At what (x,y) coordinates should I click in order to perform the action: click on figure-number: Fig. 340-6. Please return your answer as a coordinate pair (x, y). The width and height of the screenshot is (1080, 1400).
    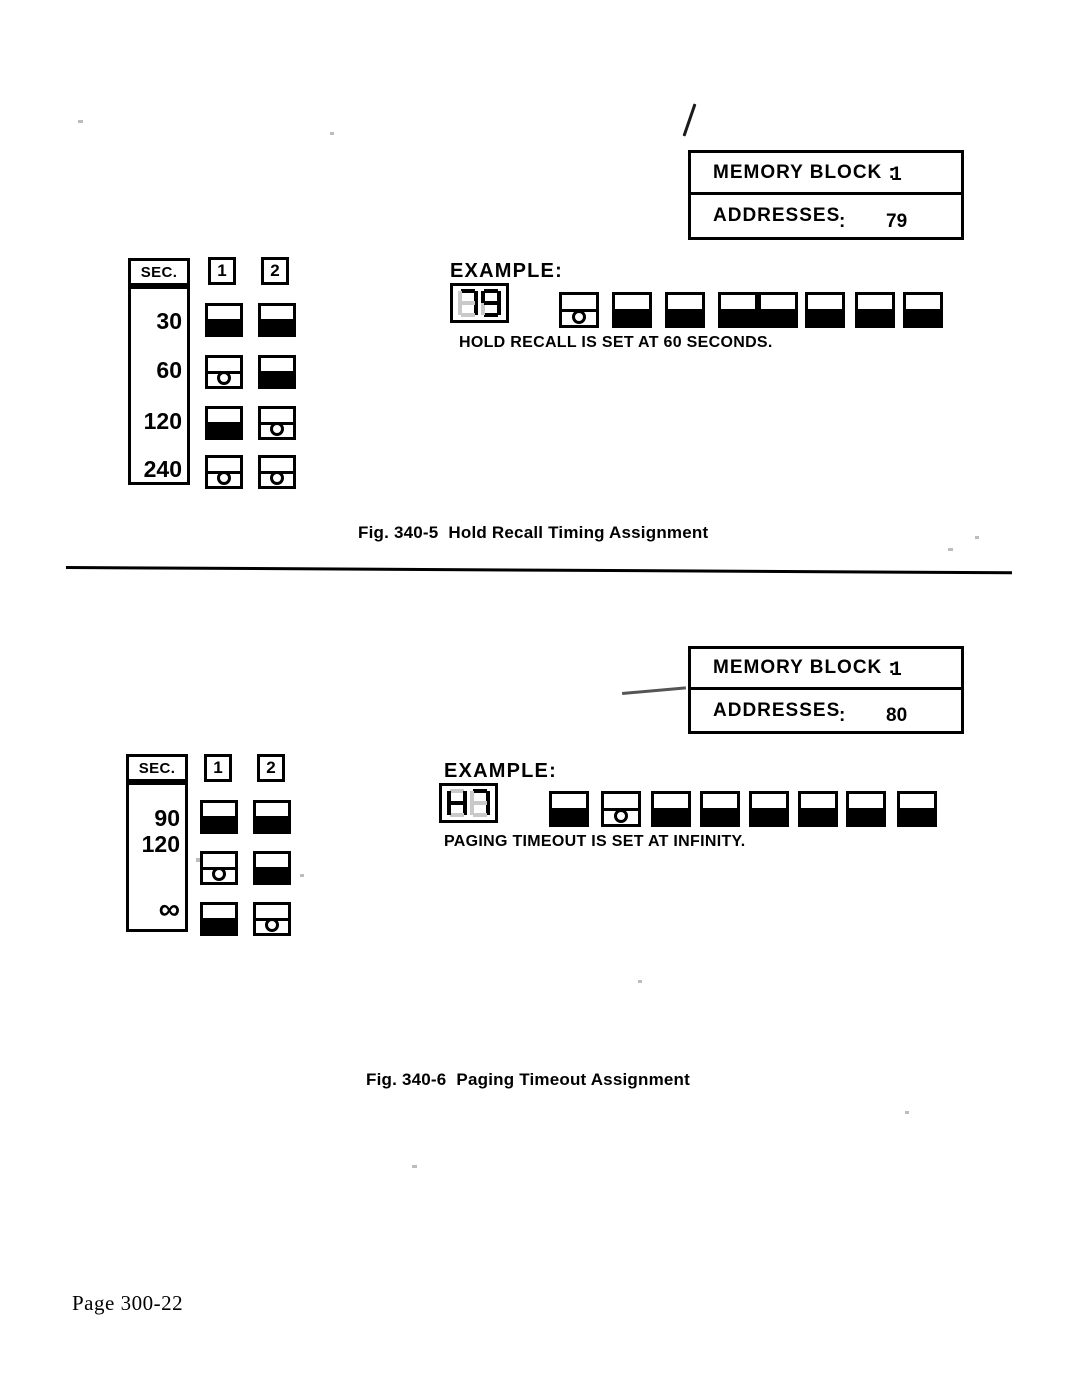
    Looking at the image, I should click on (406, 1079).